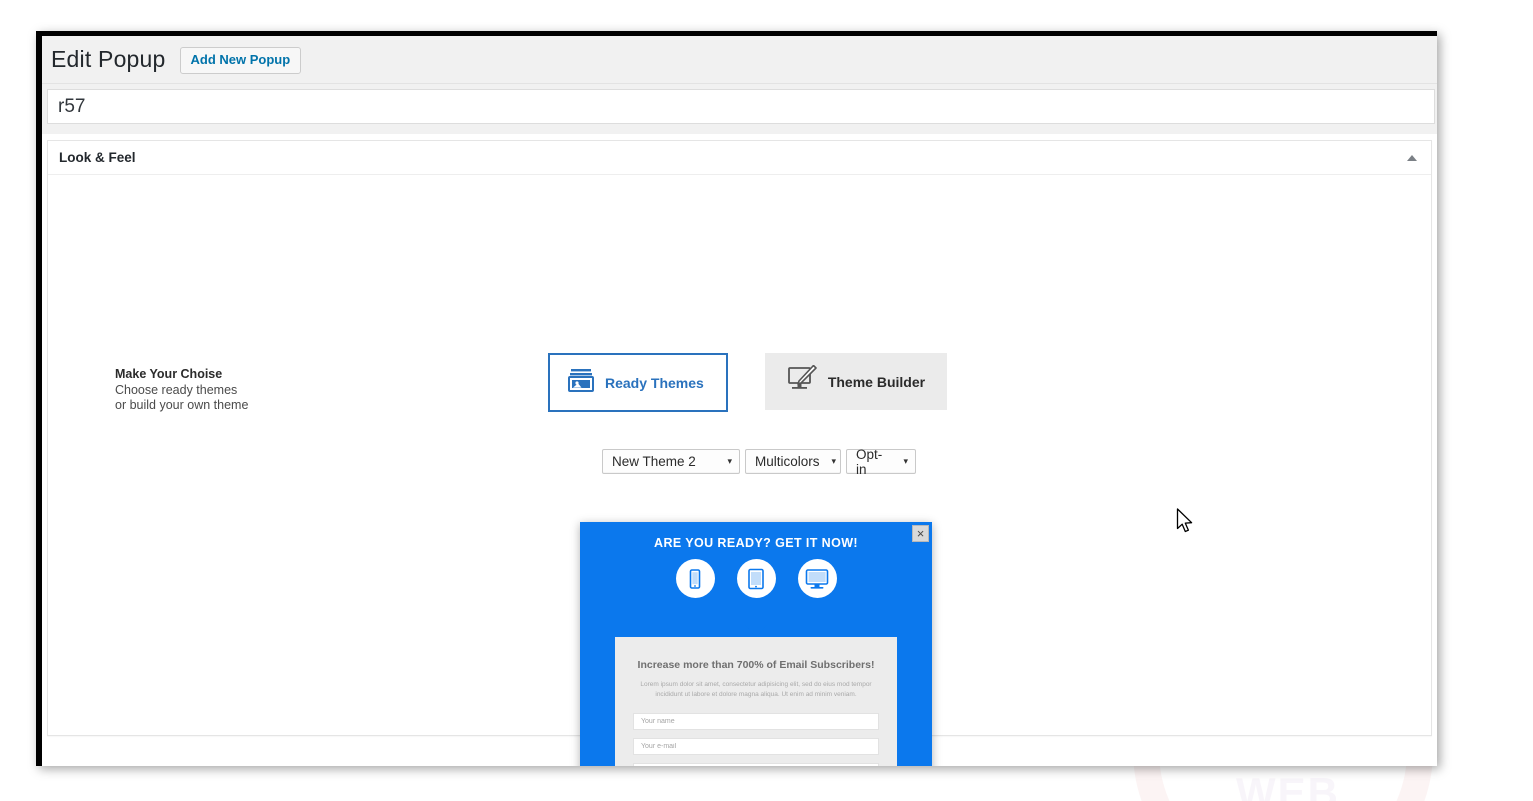 The width and height of the screenshot is (1533, 801). Describe the element at coordinates (756, 764) in the screenshot. I see `preview-address-input` at that location.